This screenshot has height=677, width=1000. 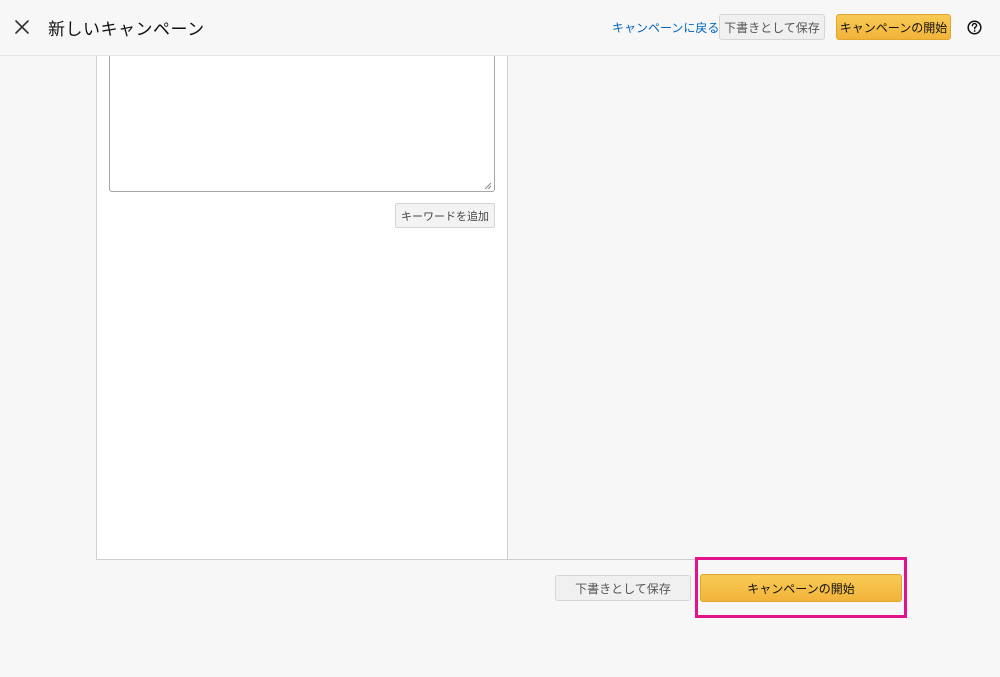 What do you see at coordinates (772, 27) in the screenshot?
I see `header-save-draft-button: 下書きとして保存` at bounding box center [772, 27].